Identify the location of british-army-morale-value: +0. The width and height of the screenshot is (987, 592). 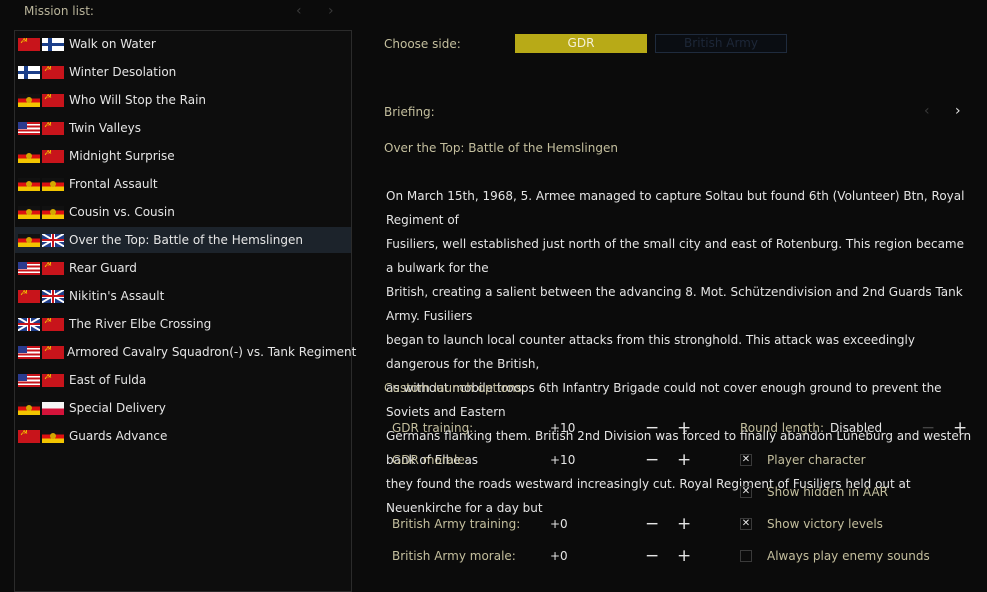
(559, 556).